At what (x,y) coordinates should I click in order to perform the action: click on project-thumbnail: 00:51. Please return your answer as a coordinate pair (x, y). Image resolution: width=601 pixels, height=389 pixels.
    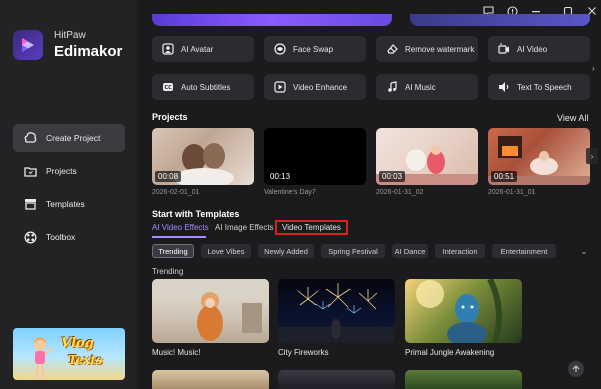
    Looking at the image, I should click on (539, 156).